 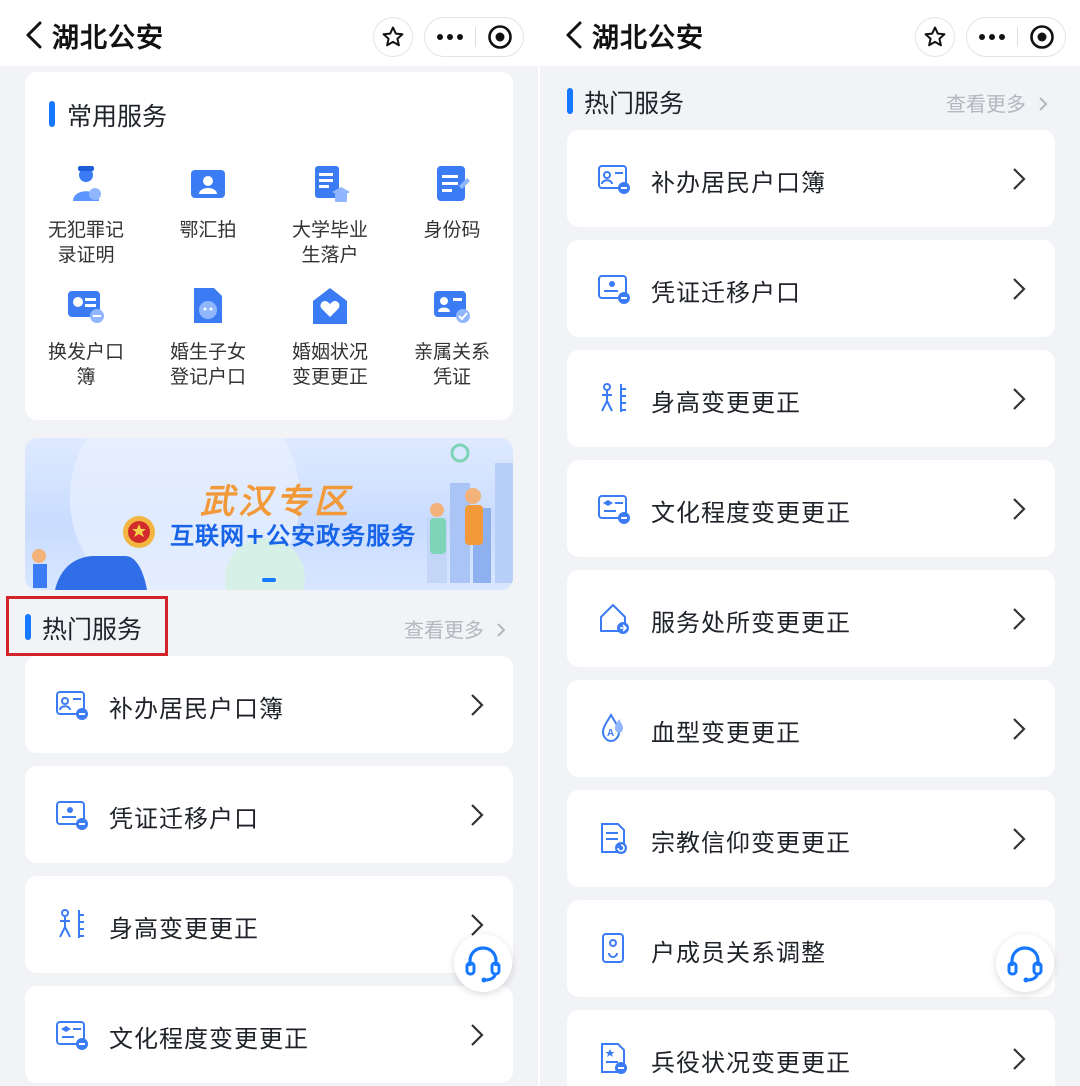 What do you see at coordinates (87, 626) in the screenshot?
I see `highlight-annotation-box` at bounding box center [87, 626].